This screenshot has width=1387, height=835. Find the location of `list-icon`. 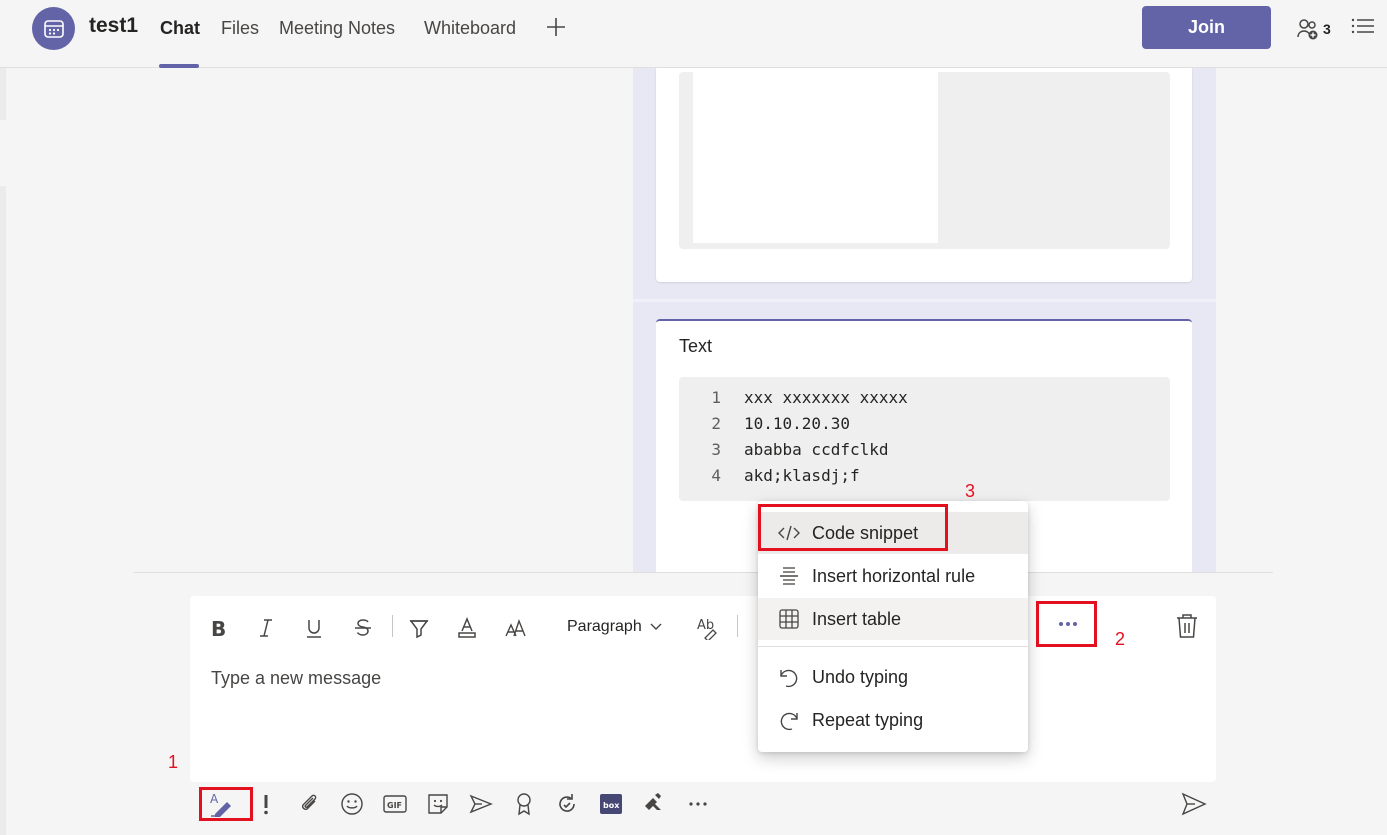

list-icon is located at coordinates (1363, 27).